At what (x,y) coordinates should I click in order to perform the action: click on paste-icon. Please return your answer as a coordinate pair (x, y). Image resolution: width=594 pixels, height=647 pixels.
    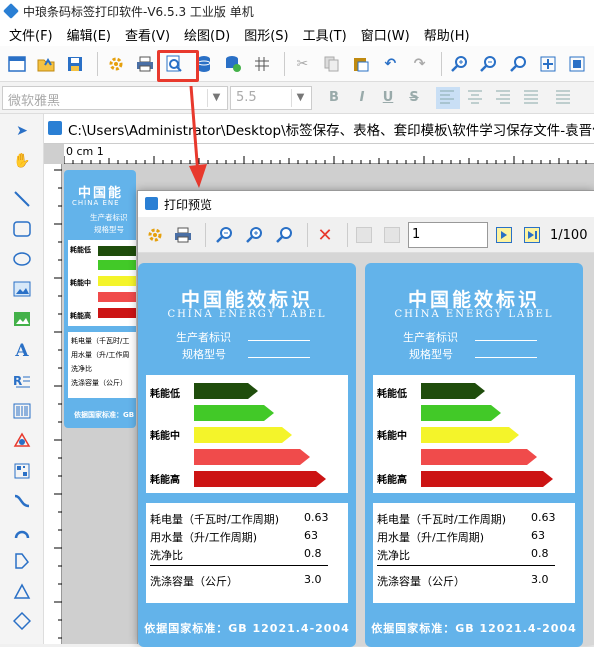
    Looking at the image, I should click on (360, 64).